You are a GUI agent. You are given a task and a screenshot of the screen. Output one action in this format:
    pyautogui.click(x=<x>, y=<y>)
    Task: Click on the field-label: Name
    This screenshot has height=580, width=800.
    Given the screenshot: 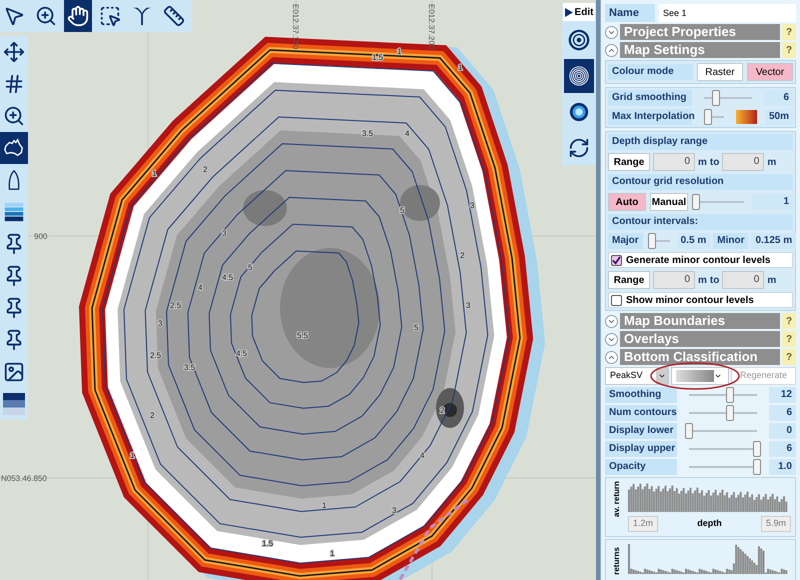 What is the action you would take?
    pyautogui.click(x=630, y=13)
    